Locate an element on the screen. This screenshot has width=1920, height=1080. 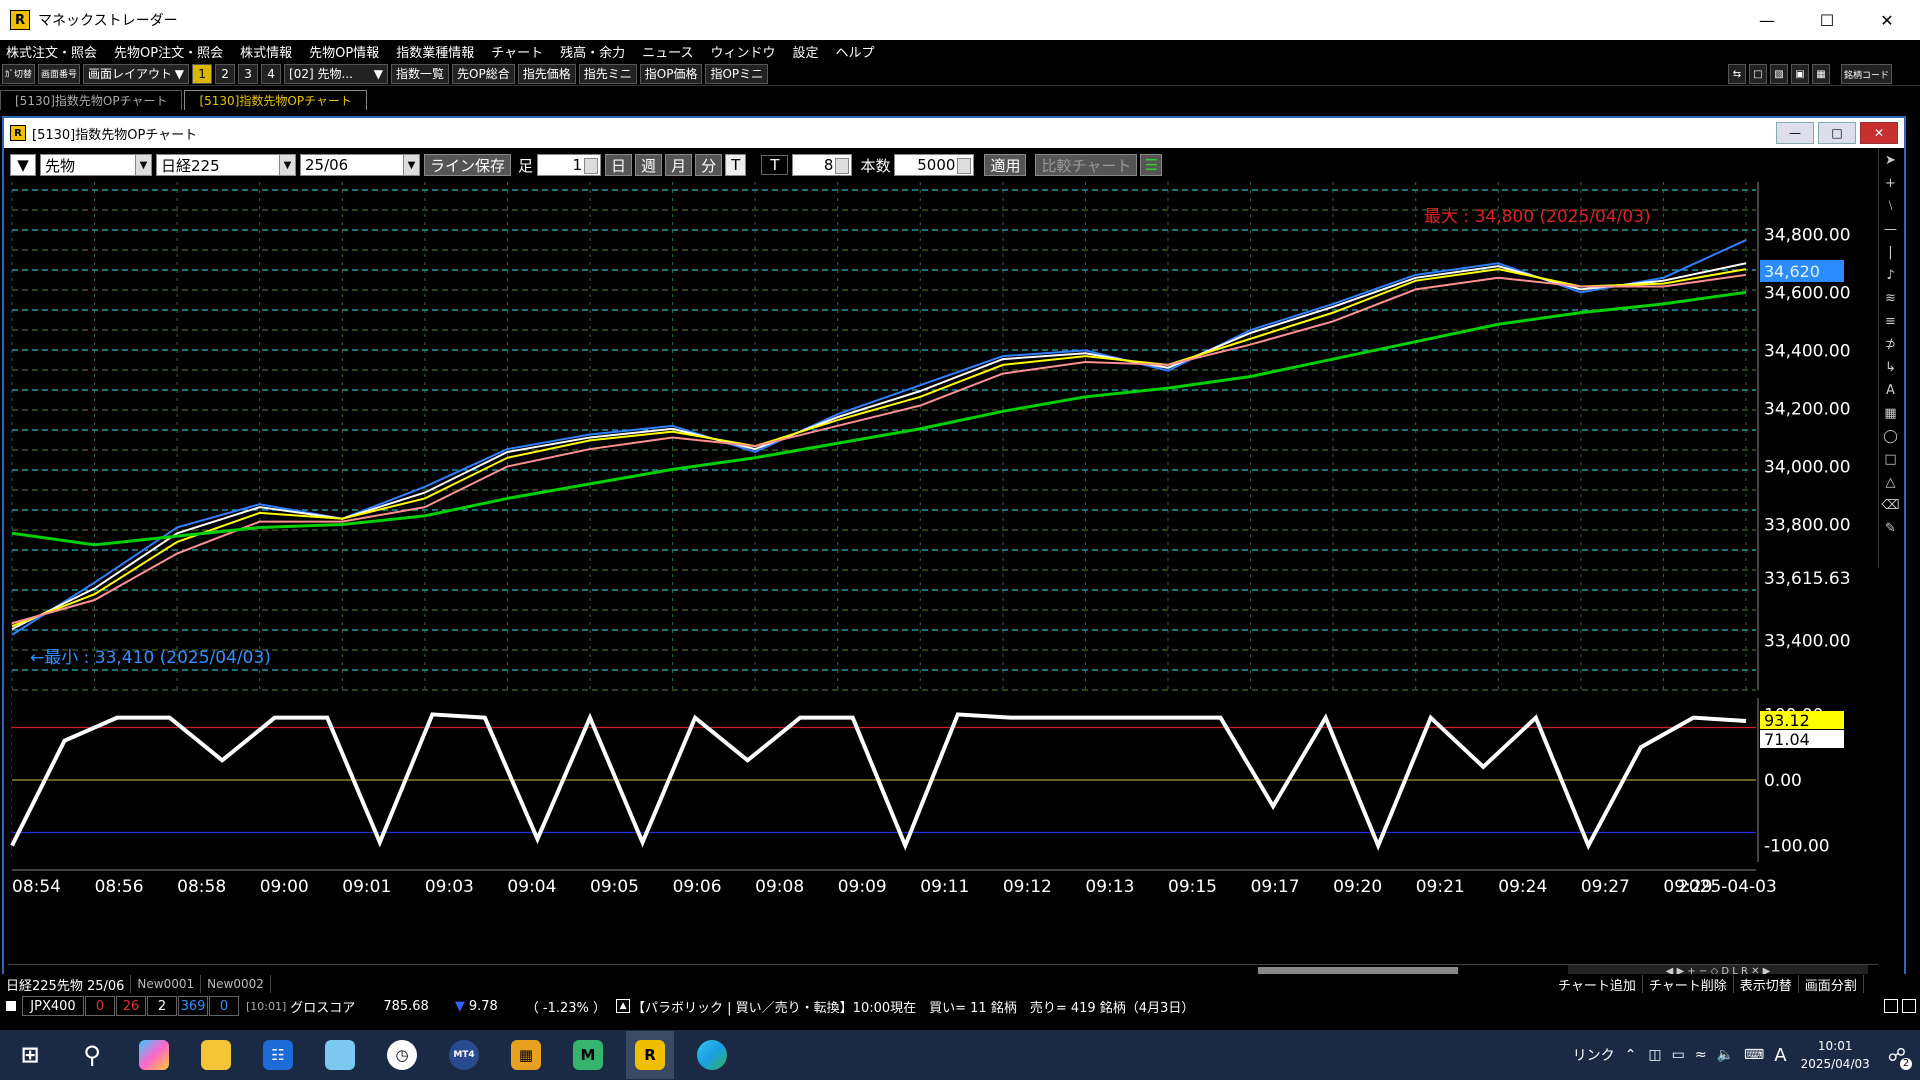
link-label: リンク is located at coordinates (1594, 1055).